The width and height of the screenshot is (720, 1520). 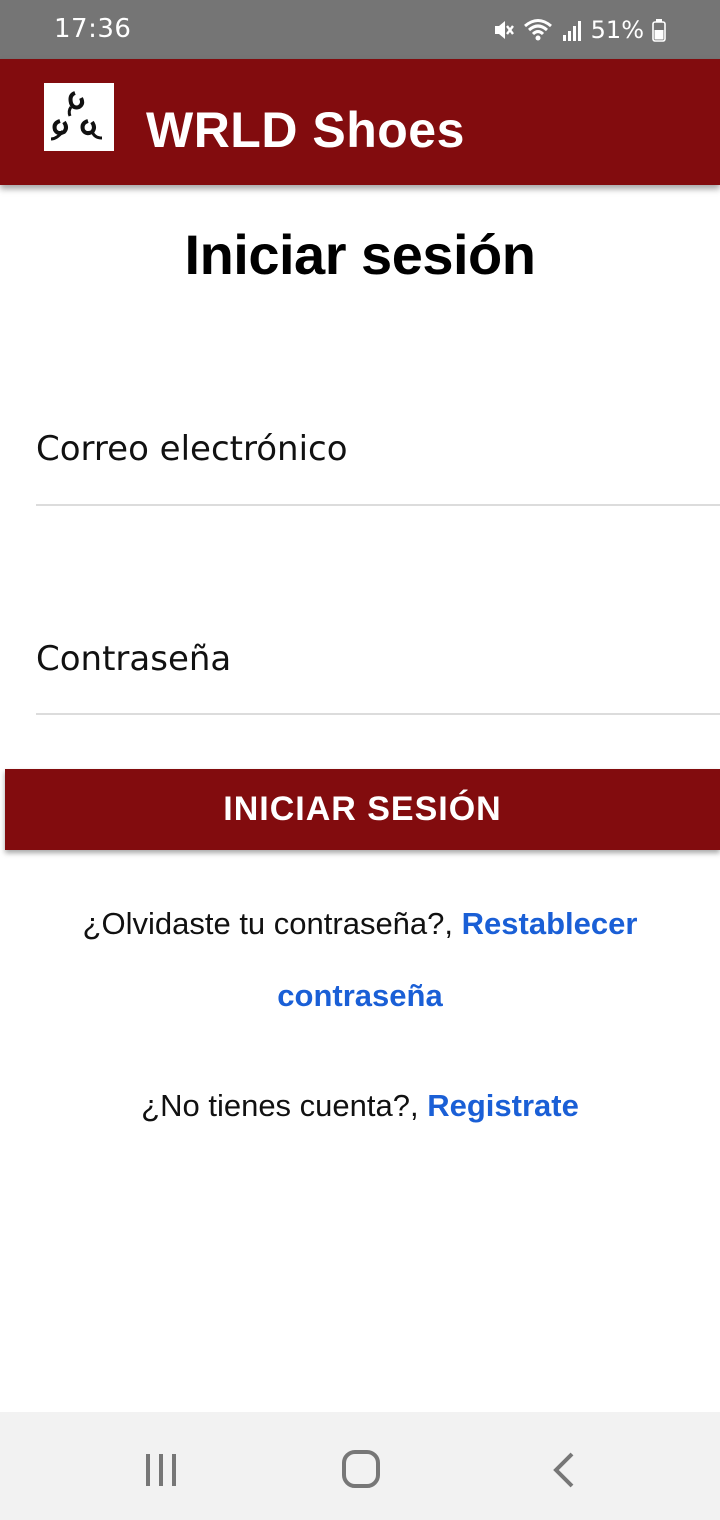 What do you see at coordinates (161, 1472) in the screenshot?
I see `recents-icon` at bounding box center [161, 1472].